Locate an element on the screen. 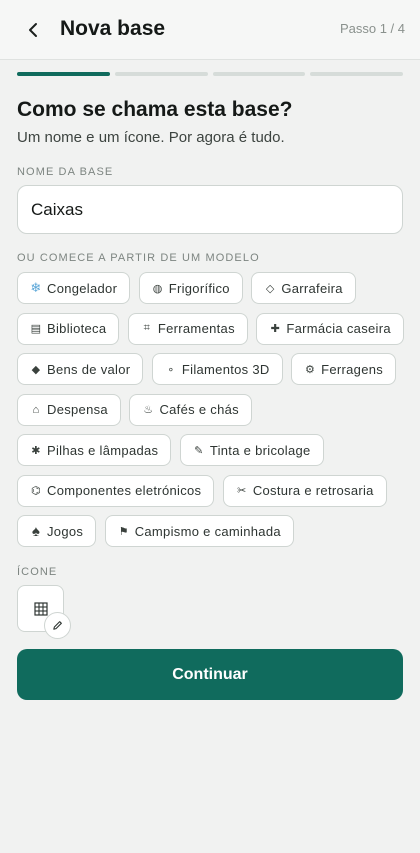 This screenshot has height=853, width=420. template-chip-label: Farmácia caseira is located at coordinates (338, 328).